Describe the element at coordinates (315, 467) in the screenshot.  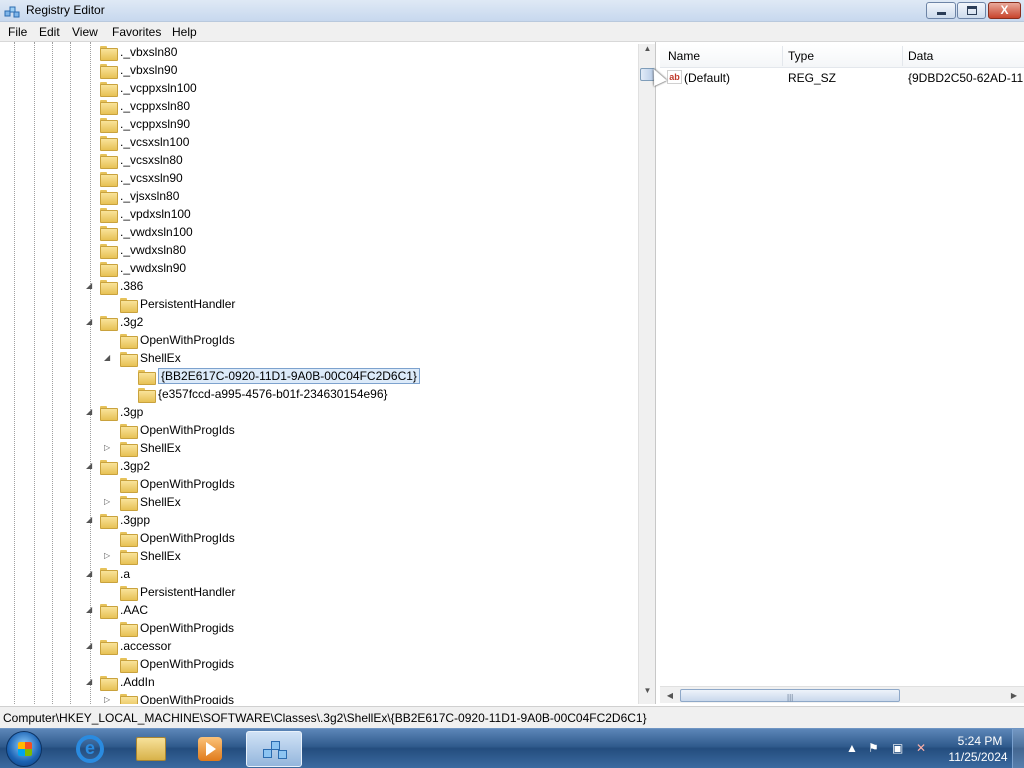
I see `tree-node: ◢ .3gp2` at that location.